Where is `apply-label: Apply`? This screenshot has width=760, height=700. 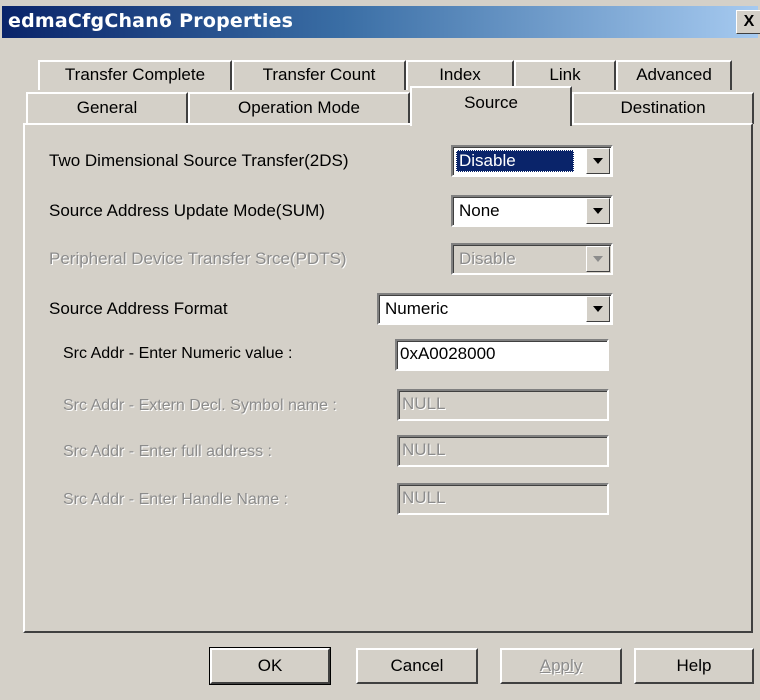
apply-label: Apply is located at coordinates (561, 665).